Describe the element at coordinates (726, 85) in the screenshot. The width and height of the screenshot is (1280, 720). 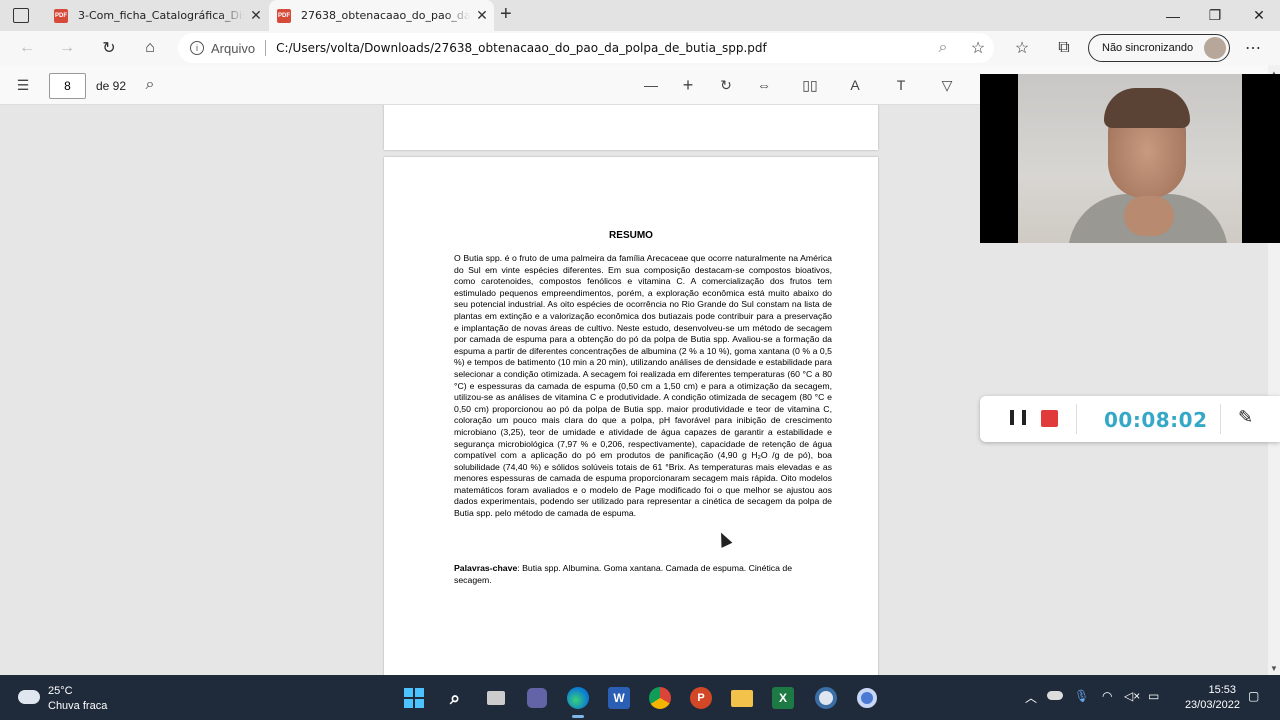
I see `rotate-icon: ↻` at that location.